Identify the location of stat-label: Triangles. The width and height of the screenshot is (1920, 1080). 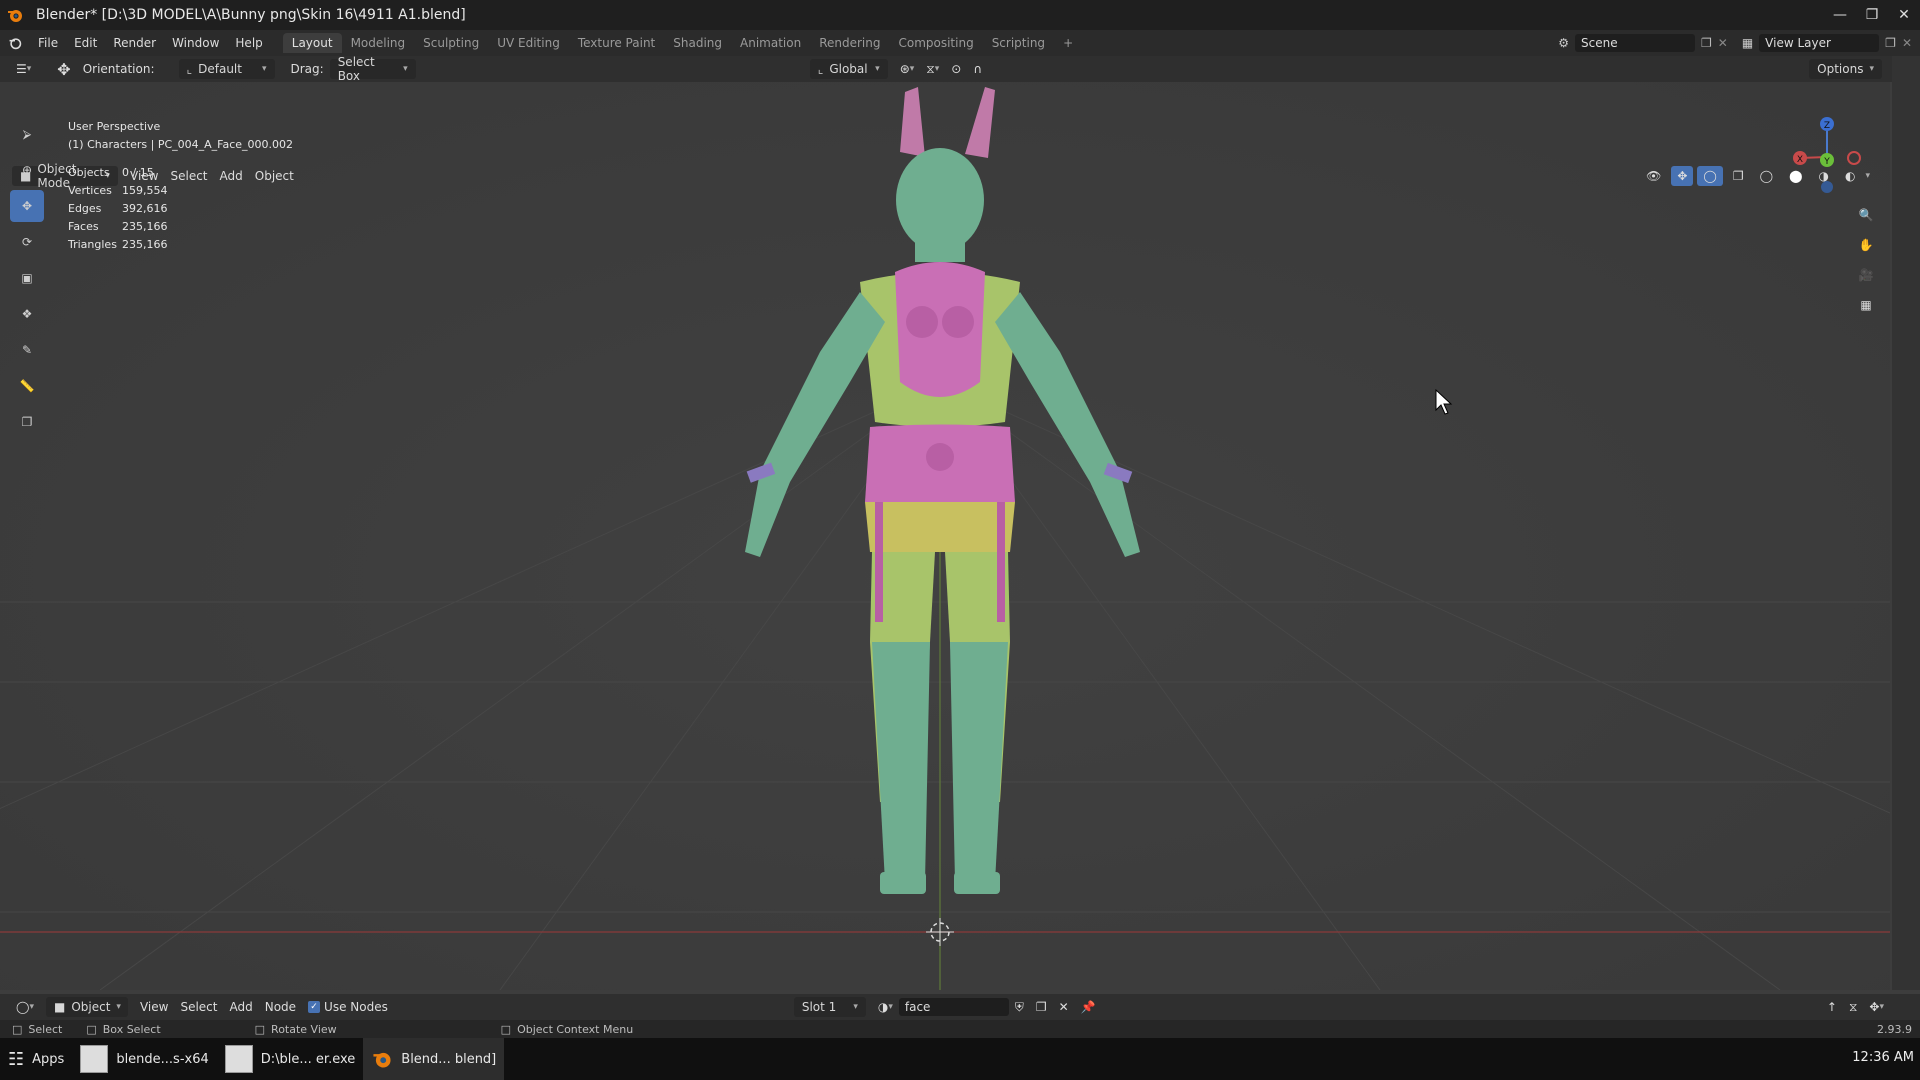
(92, 244).